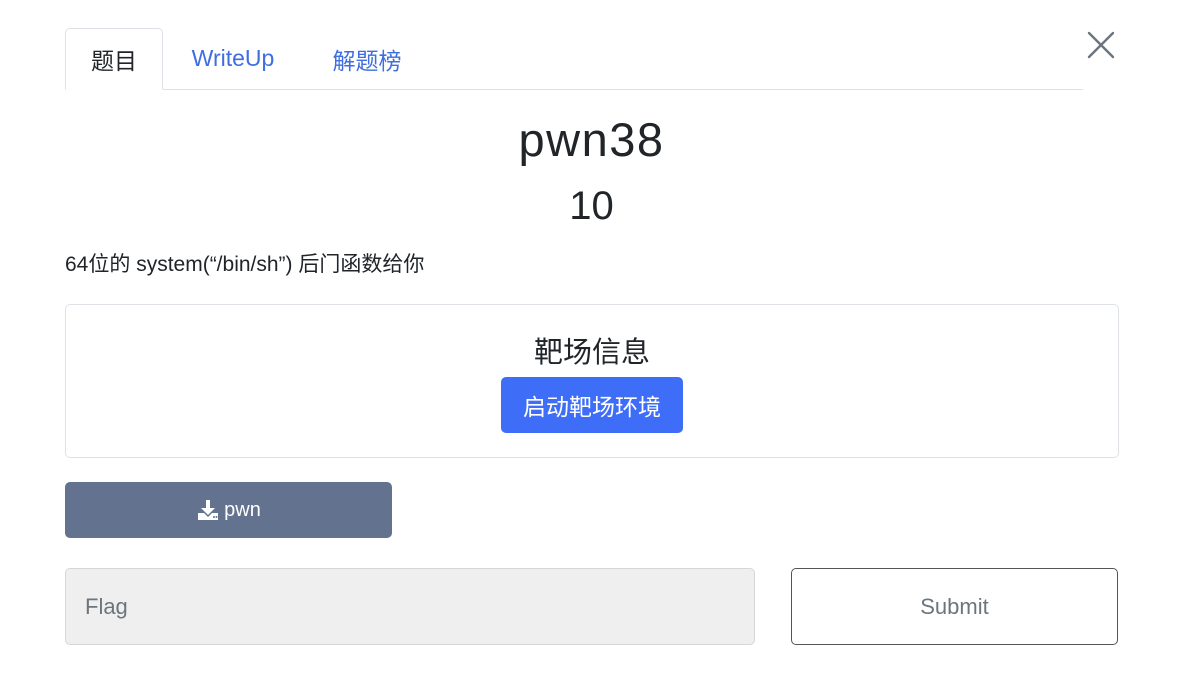  I want to click on tab-challenge: 题目, so click(114, 59).